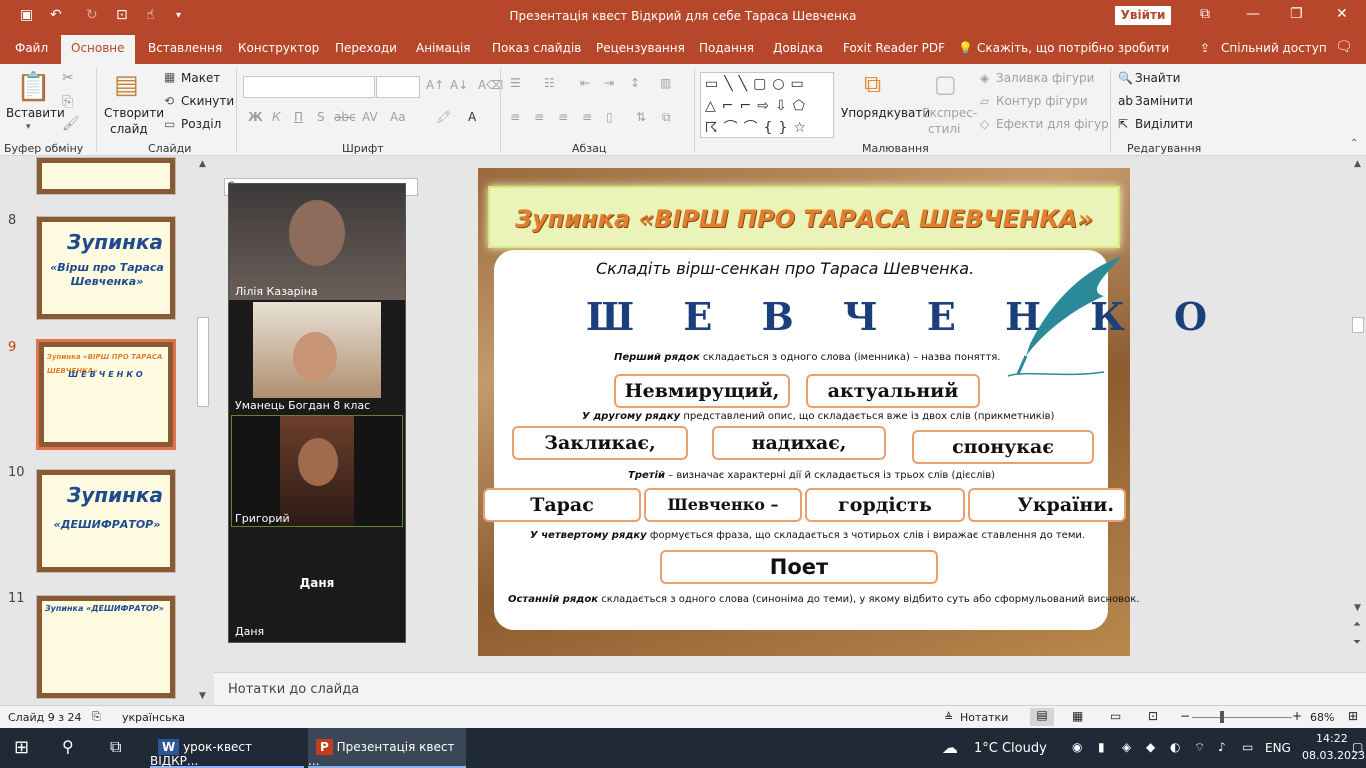  Describe the element at coordinates (1344, 47) in the screenshot. I see `comments-icon: 🗨` at that location.